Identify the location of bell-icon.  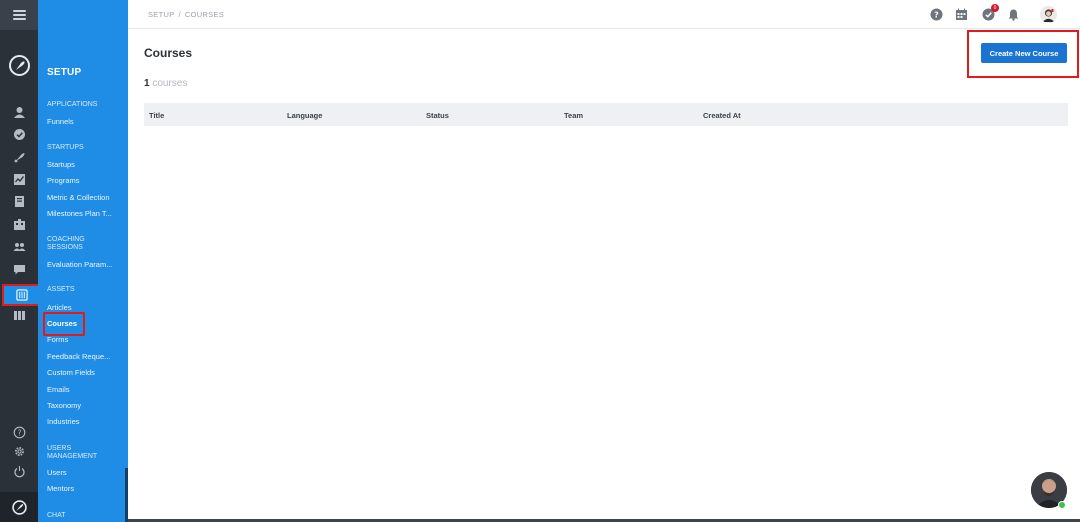
(1013, 14).